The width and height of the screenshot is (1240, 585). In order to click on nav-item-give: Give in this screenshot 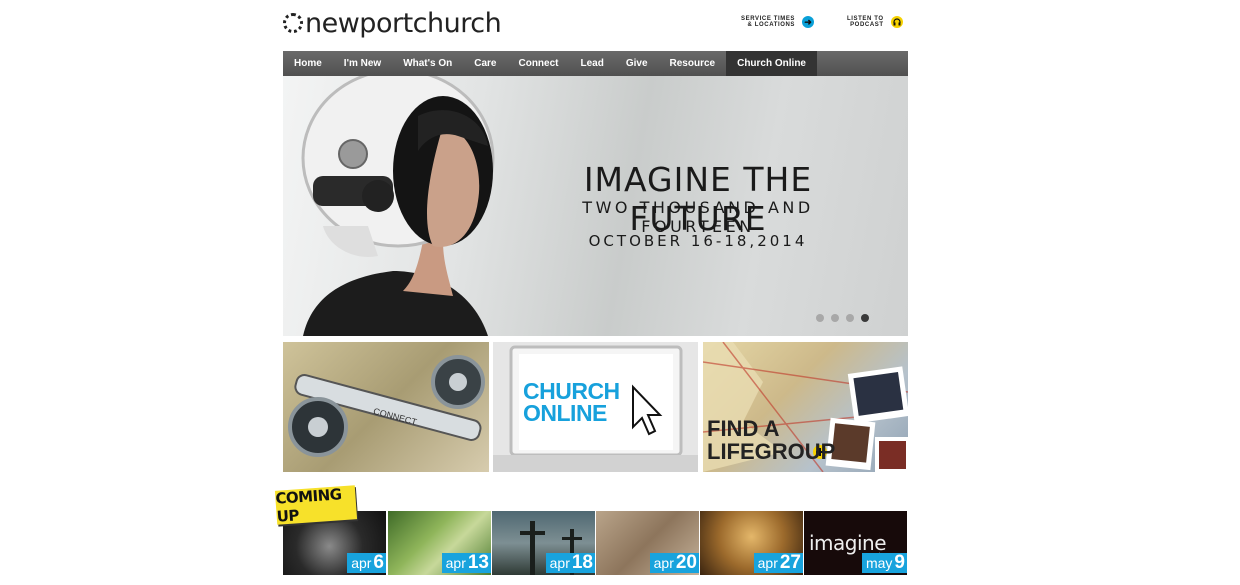, I will do `click(637, 63)`.